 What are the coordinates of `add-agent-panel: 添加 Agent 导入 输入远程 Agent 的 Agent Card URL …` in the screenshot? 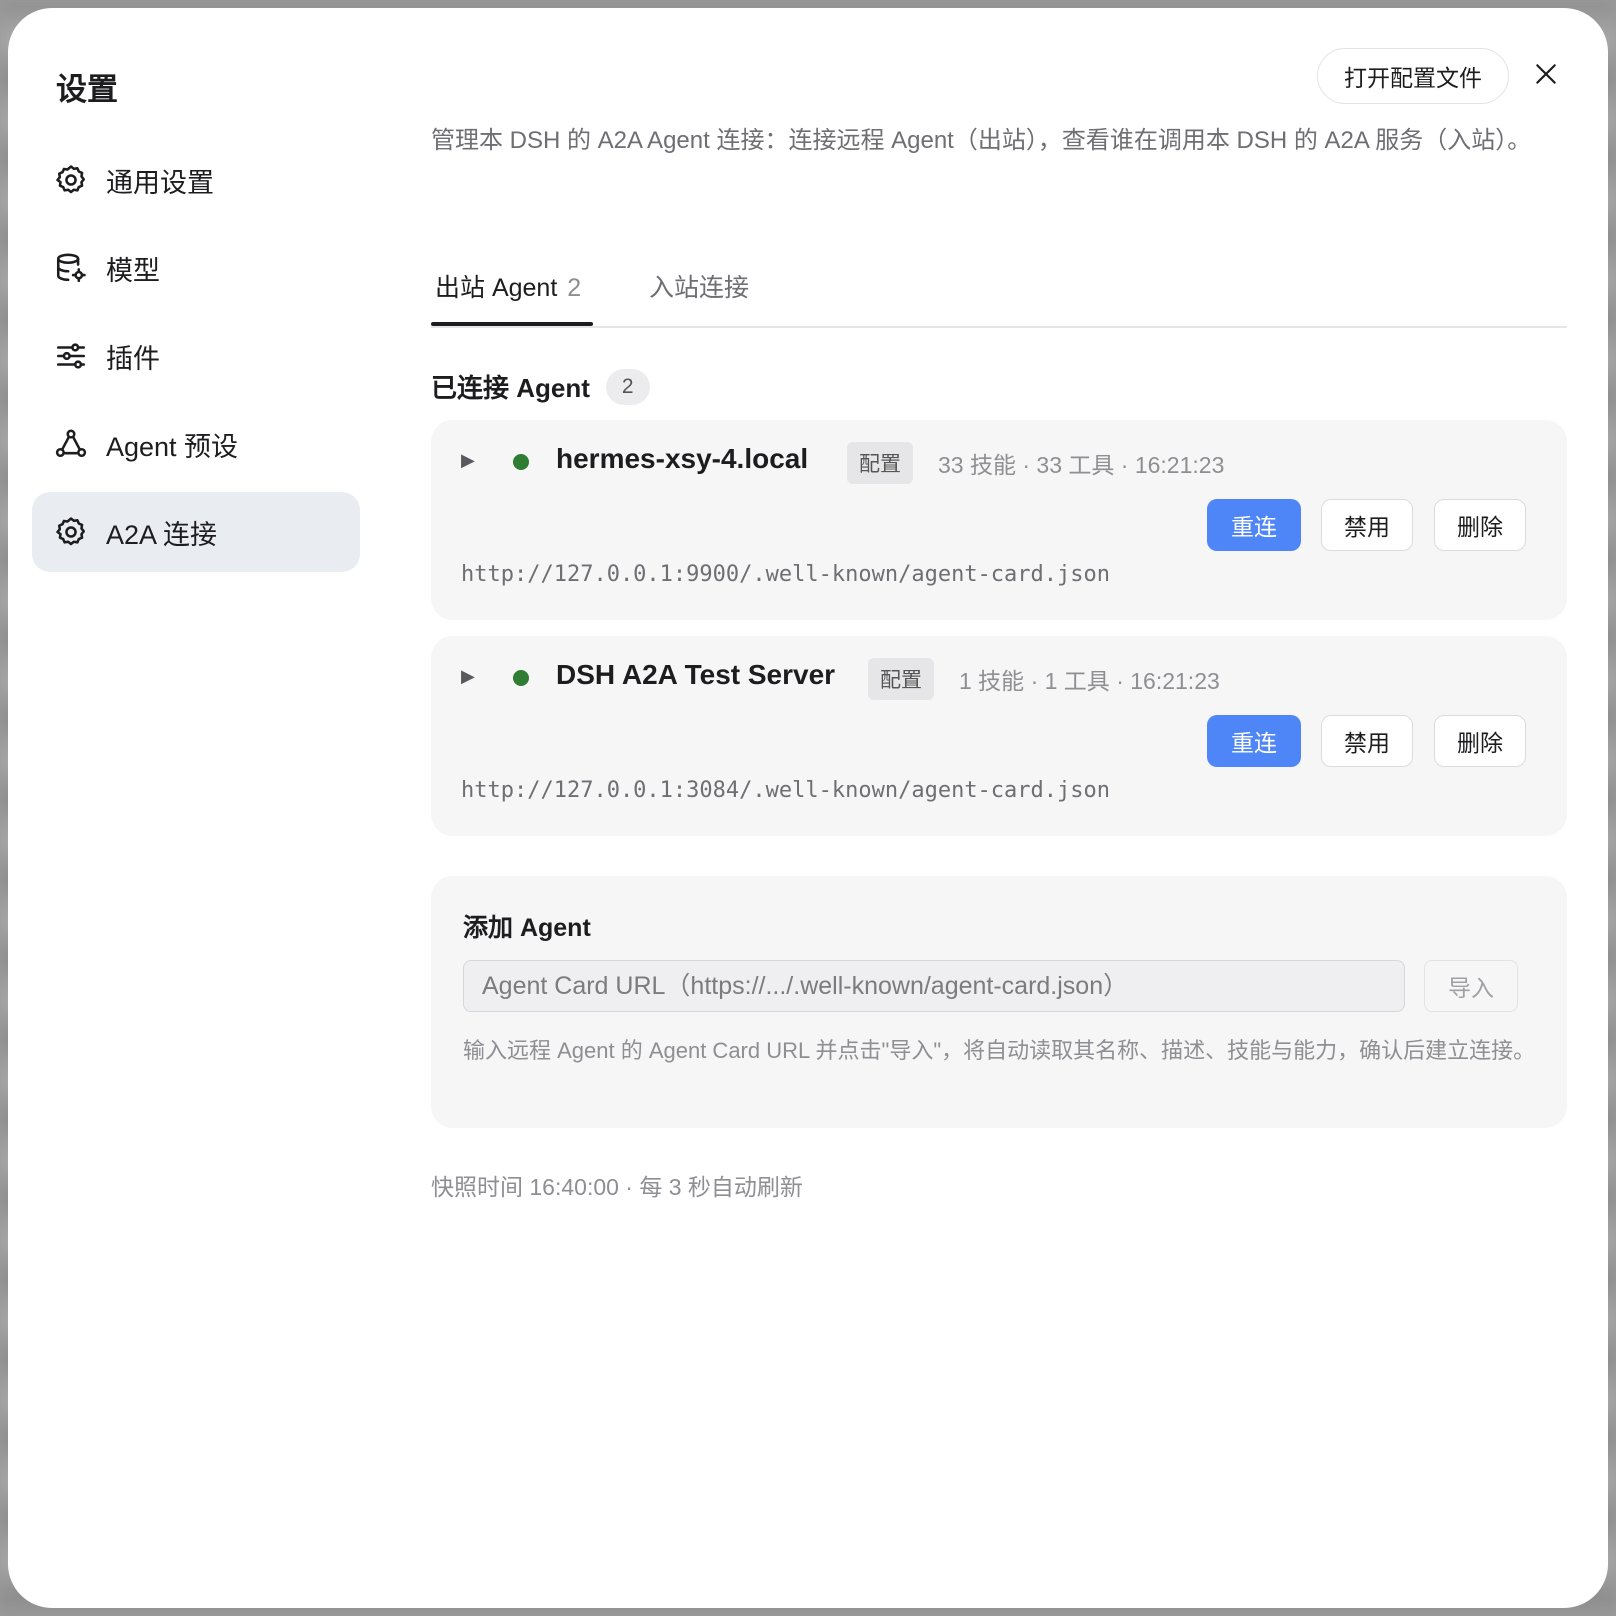 It's located at (999, 1002).